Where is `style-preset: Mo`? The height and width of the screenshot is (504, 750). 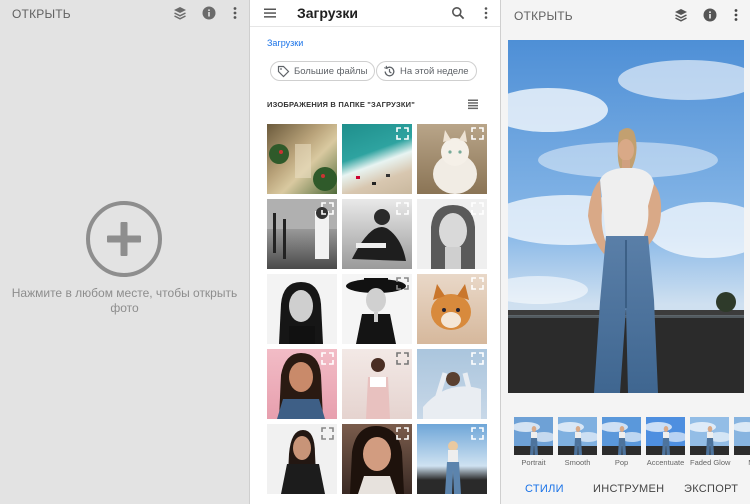 style-preset: Mo is located at coordinates (742, 447).